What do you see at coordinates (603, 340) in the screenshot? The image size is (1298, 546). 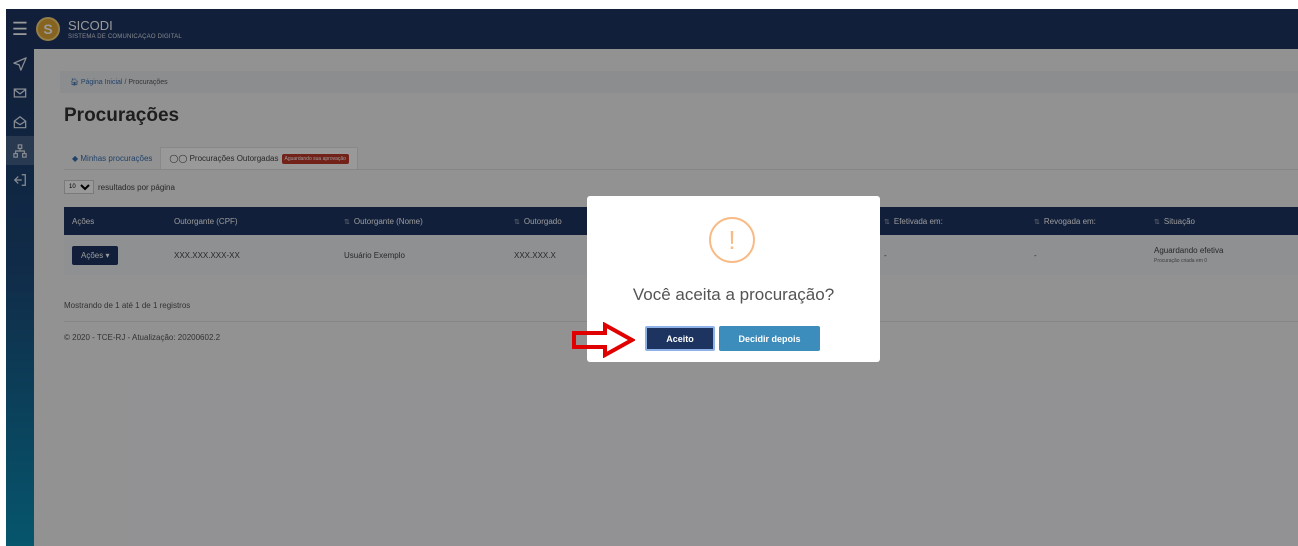 I see `right-arrow-icon` at bounding box center [603, 340].